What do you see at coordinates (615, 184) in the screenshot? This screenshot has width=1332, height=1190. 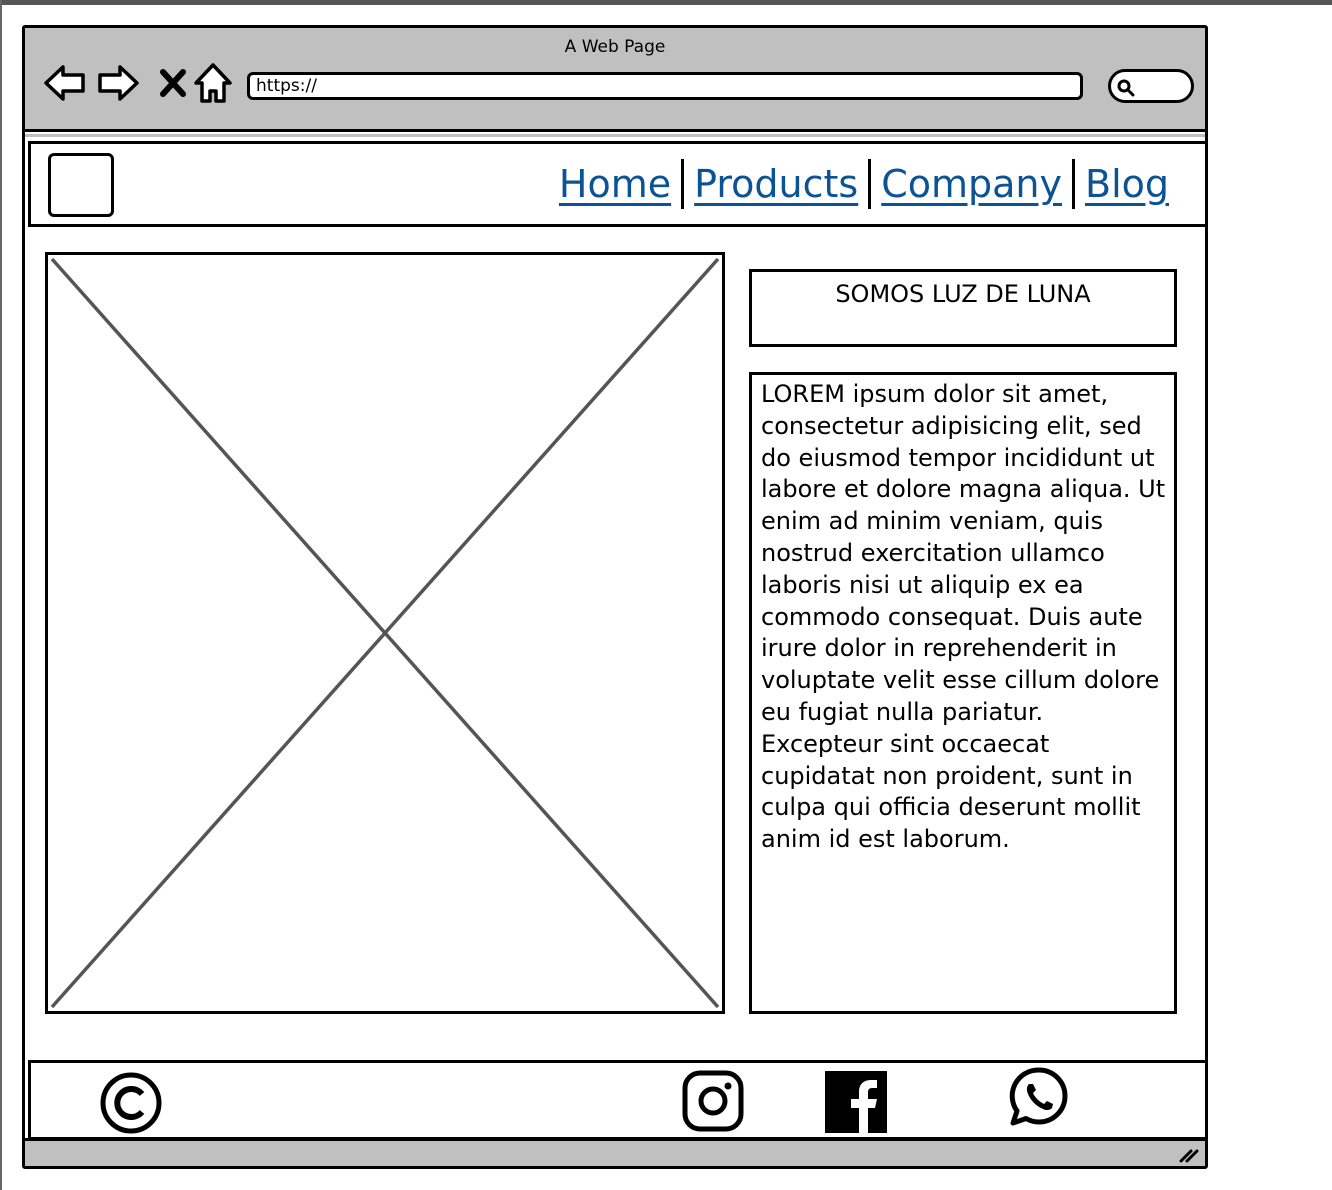 I see `menu-home: Home` at bounding box center [615, 184].